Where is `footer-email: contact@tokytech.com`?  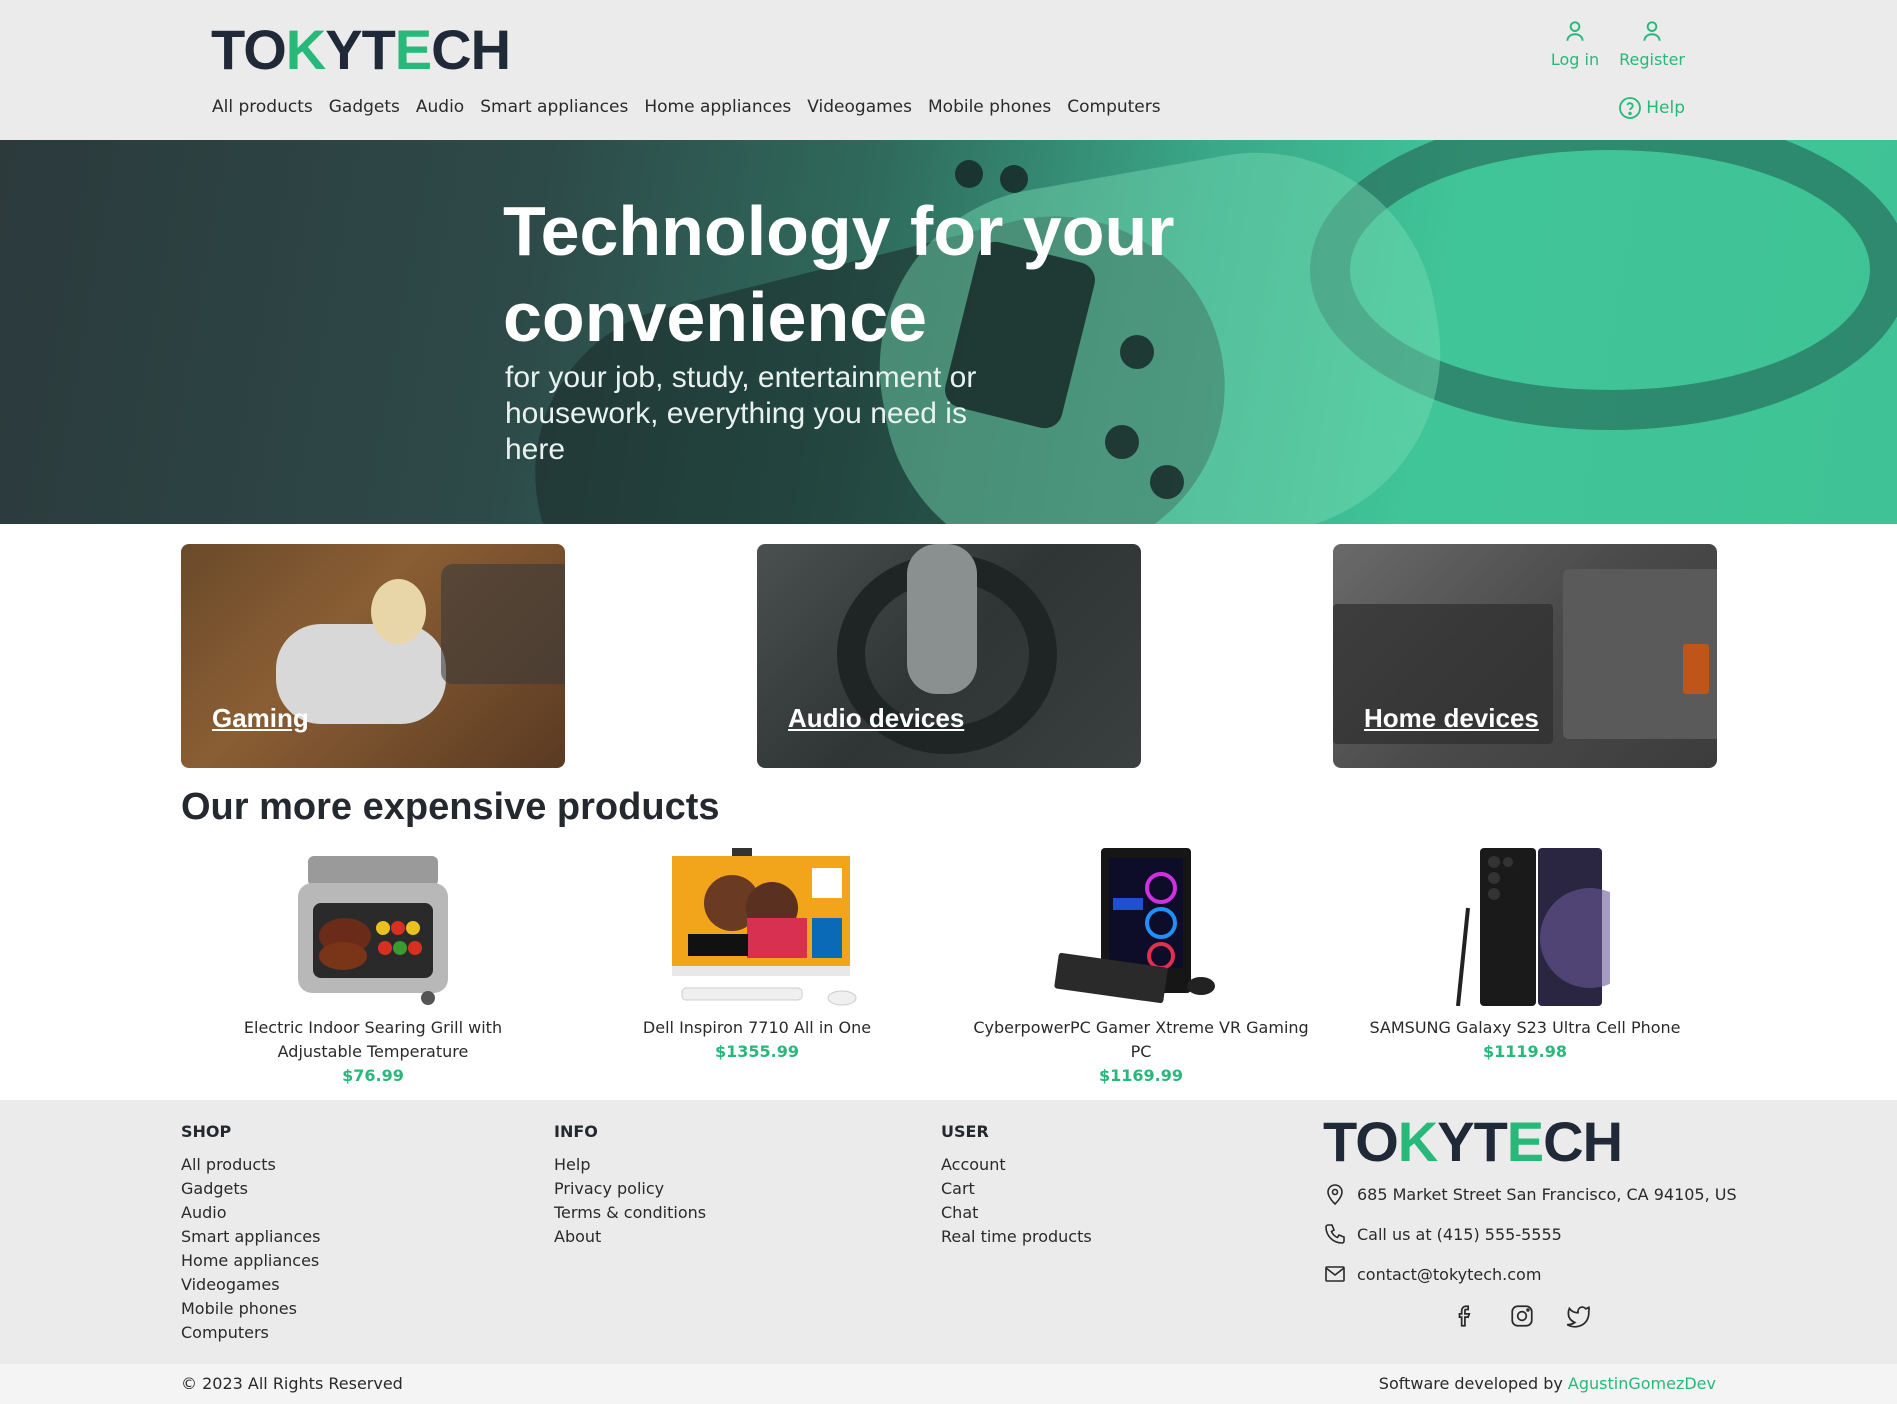 footer-email: contact@tokytech.com is located at coordinates (1432, 1274).